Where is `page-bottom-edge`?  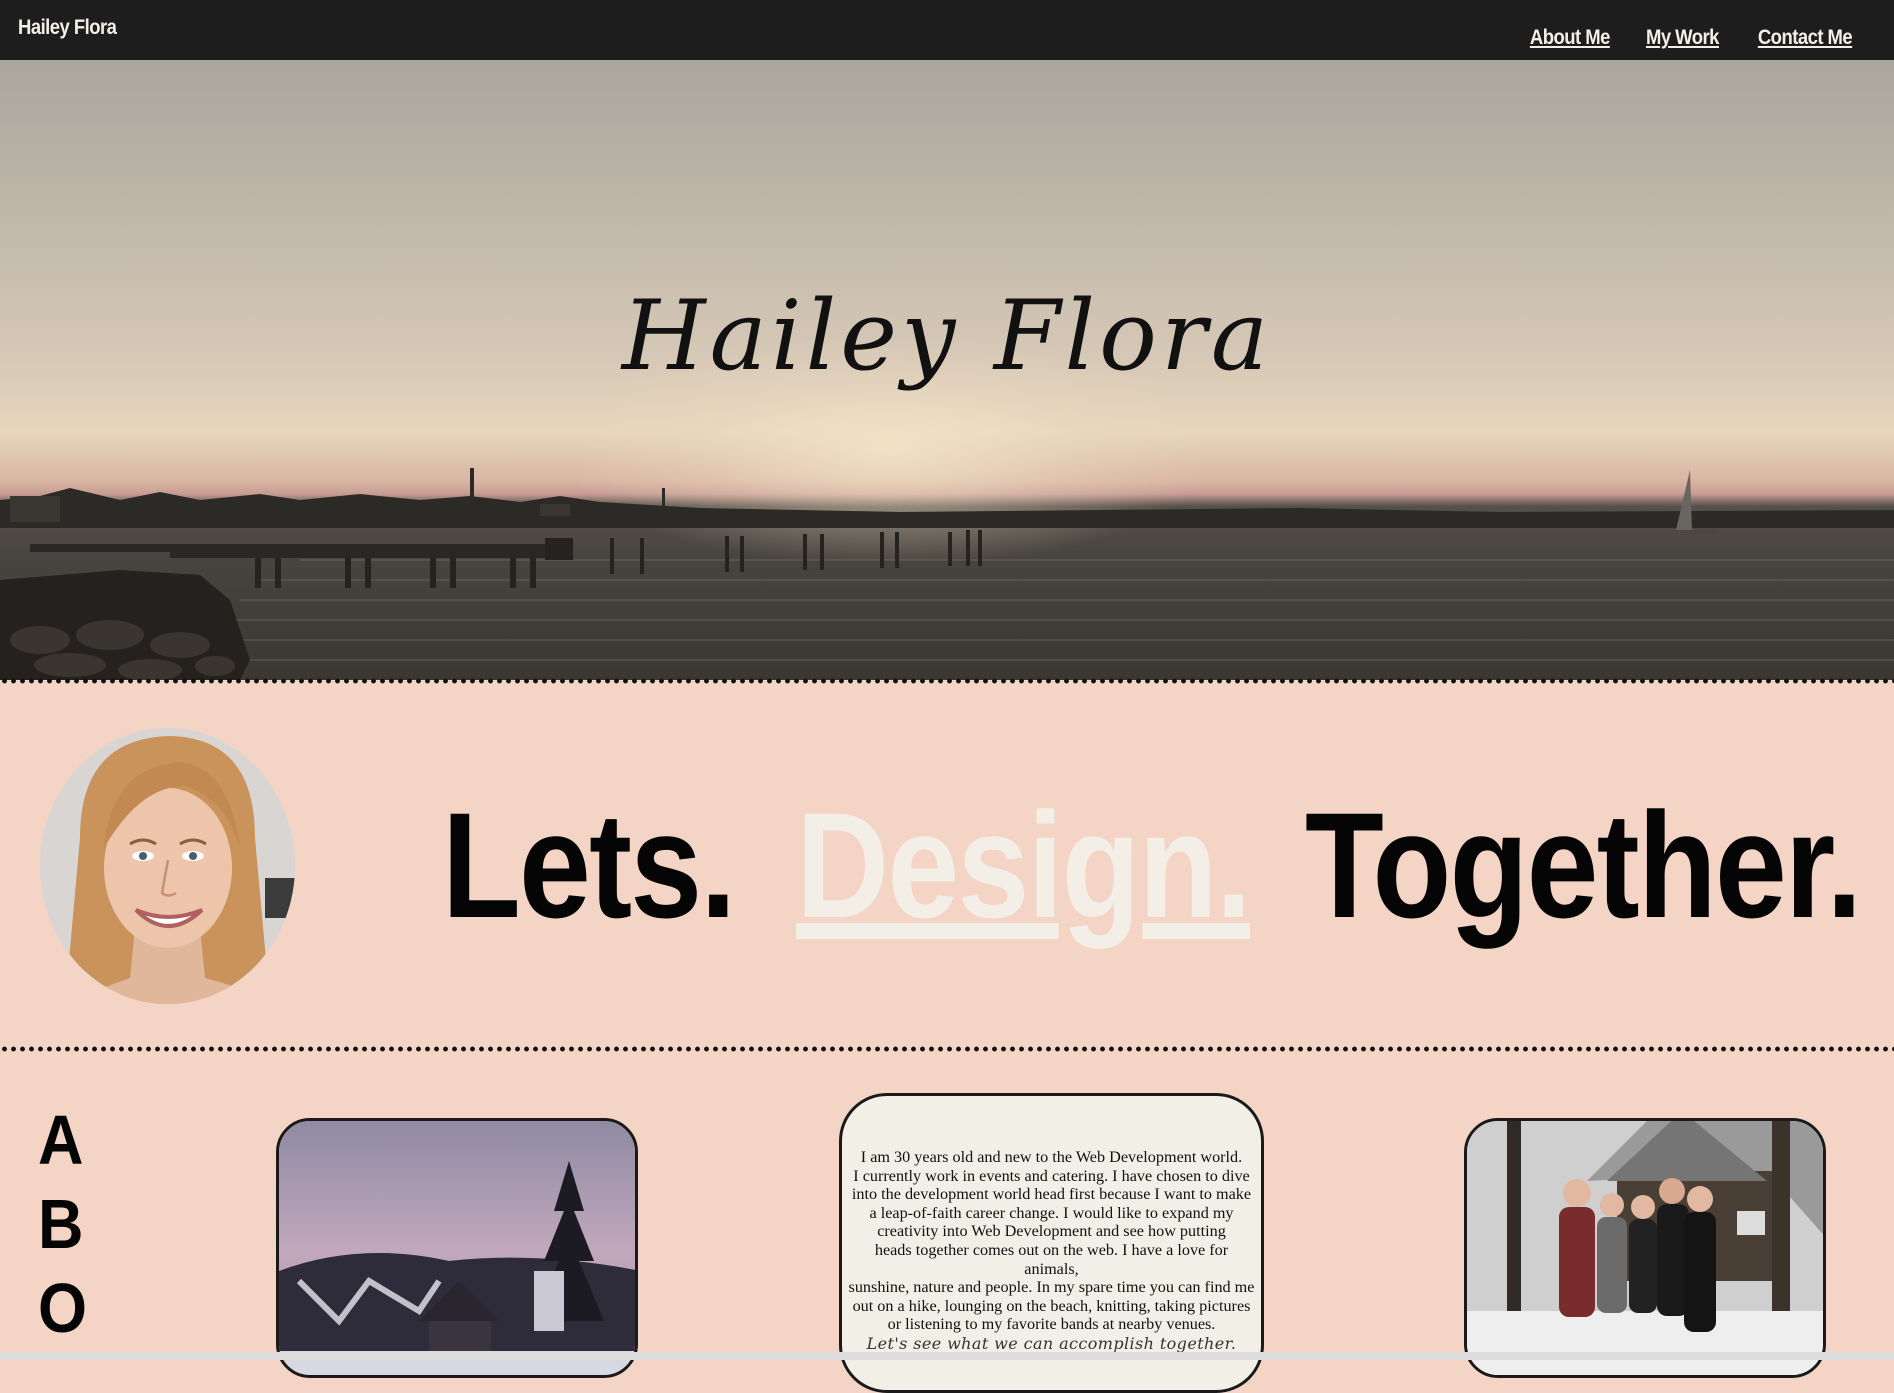
page-bottom-edge is located at coordinates (947, 1356).